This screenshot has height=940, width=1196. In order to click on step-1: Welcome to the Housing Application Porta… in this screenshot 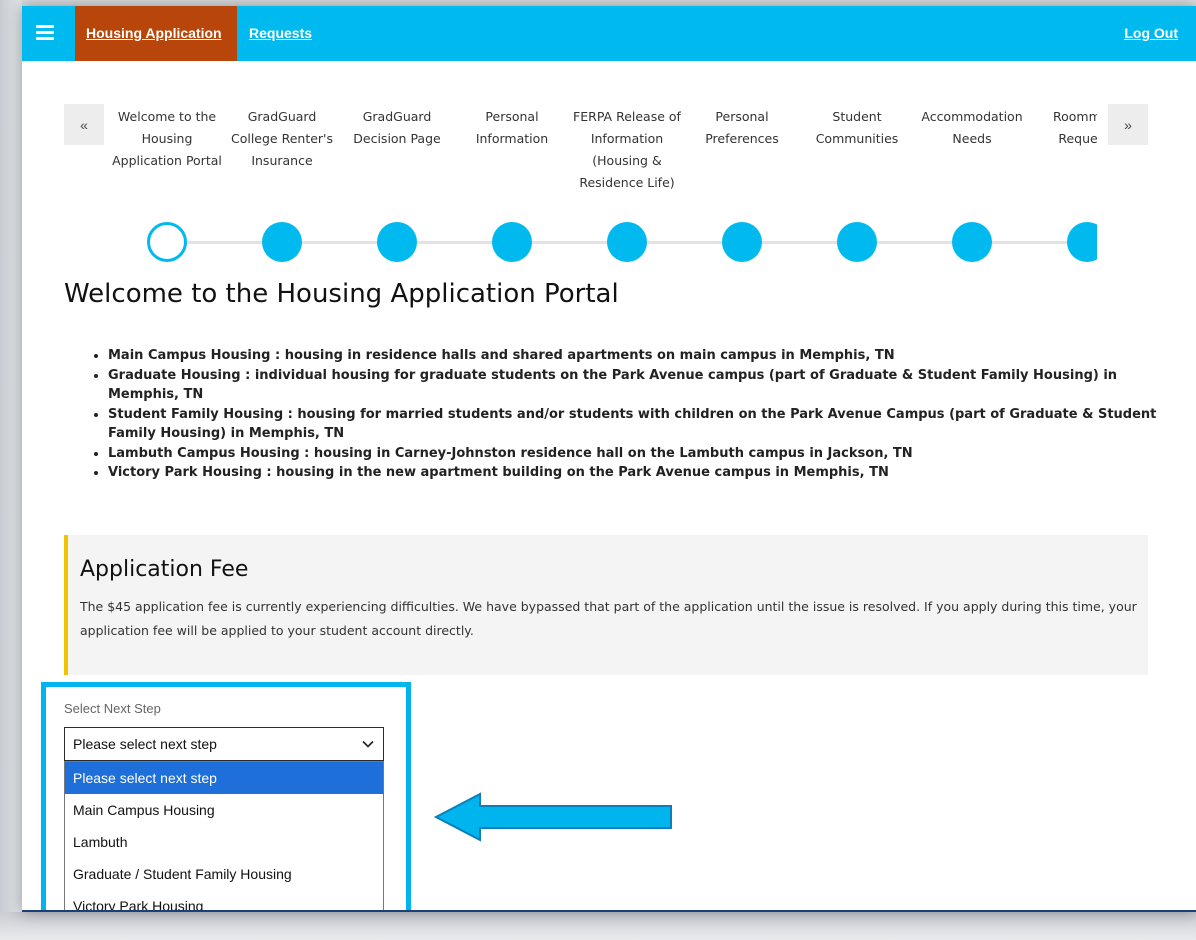, I will do `click(167, 191)`.